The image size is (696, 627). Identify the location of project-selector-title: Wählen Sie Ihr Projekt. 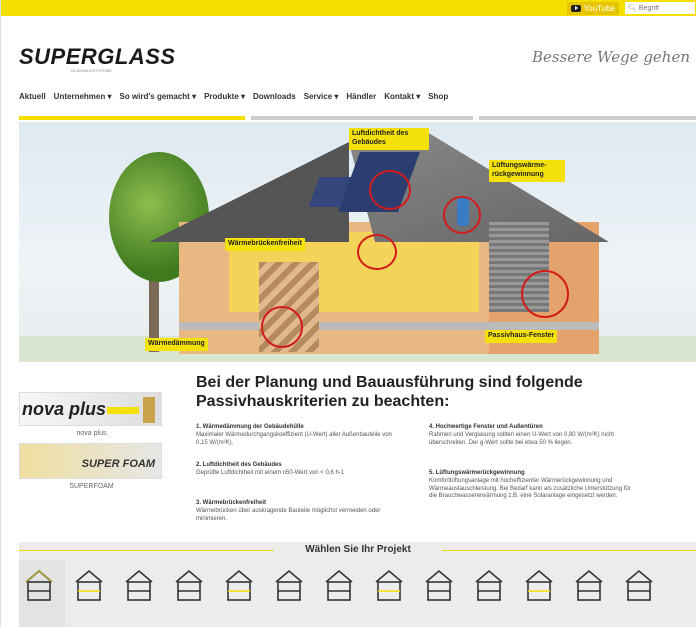
(358, 549).